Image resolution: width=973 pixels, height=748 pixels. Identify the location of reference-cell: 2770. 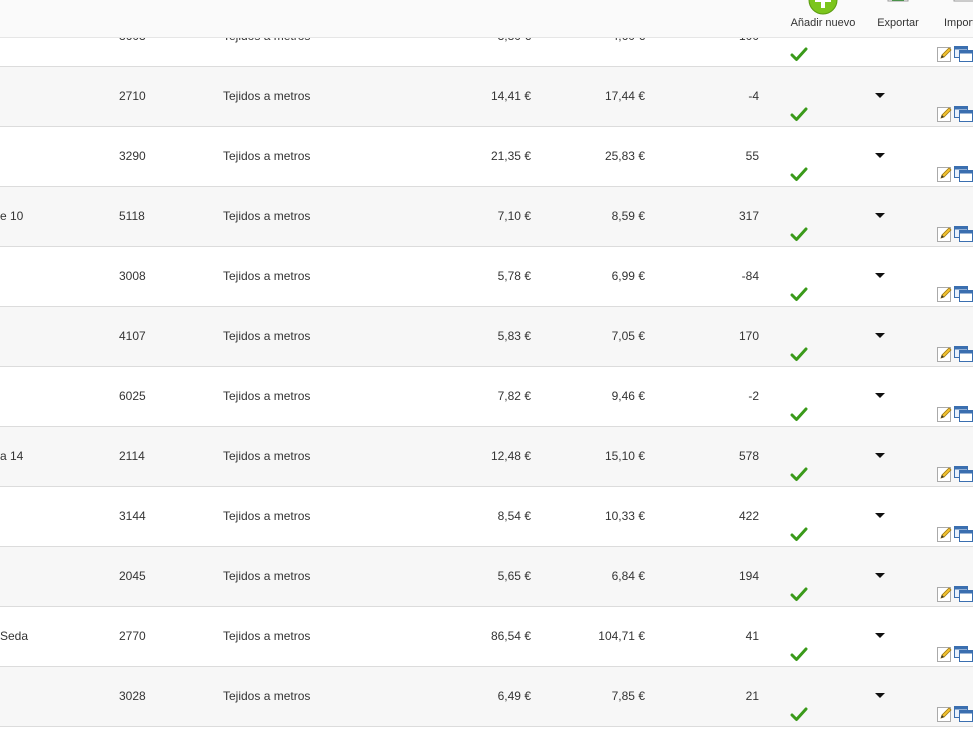
(132, 636).